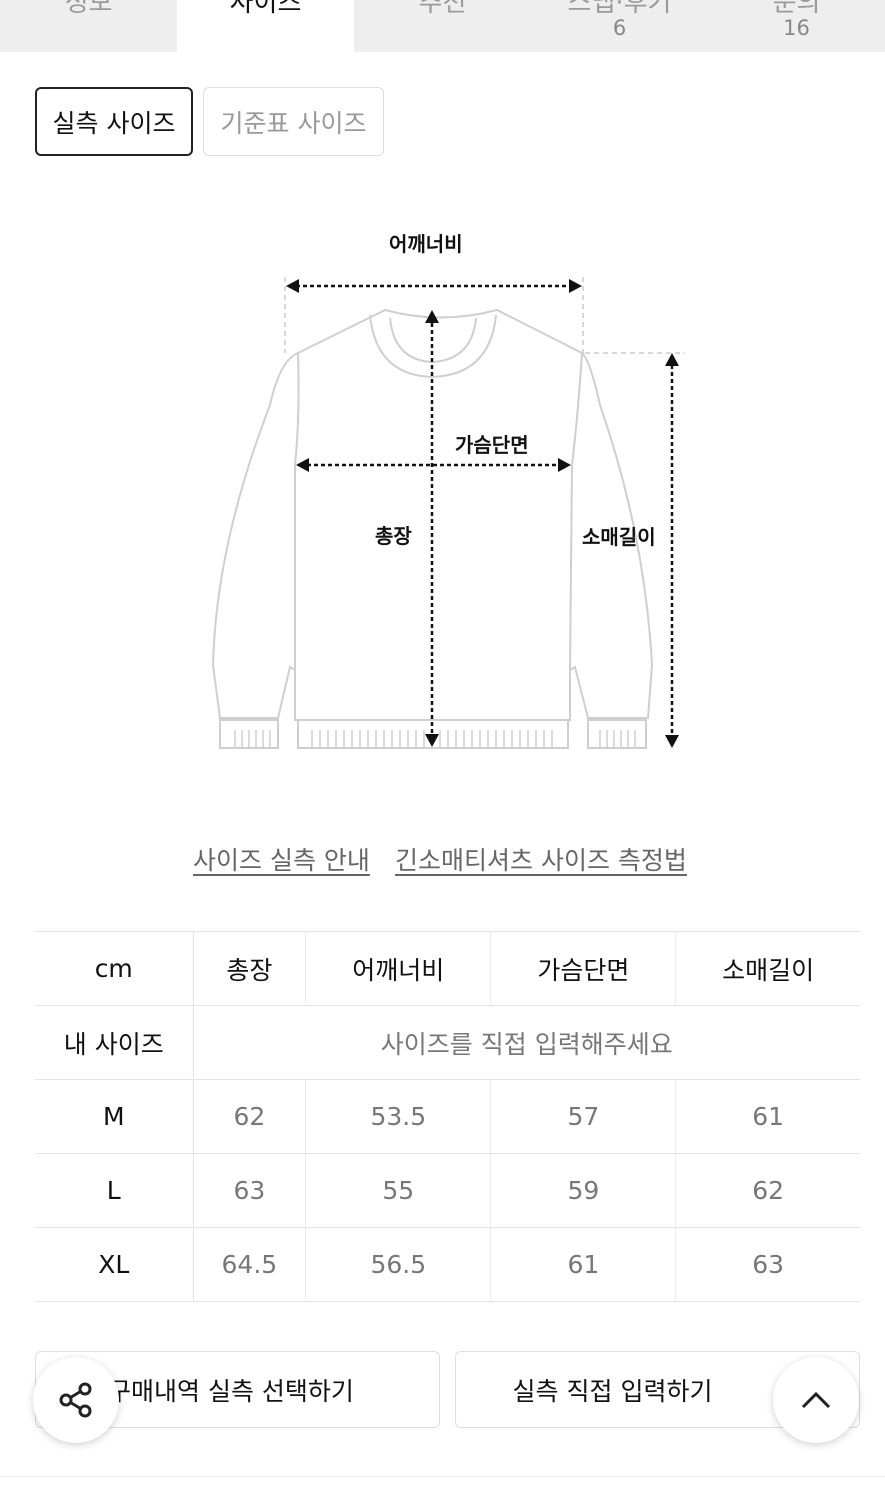 The width and height of the screenshot is (885, 1500). Describe the element at coordinates (114, 1116) in the screenshot. I see `size-label: M` at that location.